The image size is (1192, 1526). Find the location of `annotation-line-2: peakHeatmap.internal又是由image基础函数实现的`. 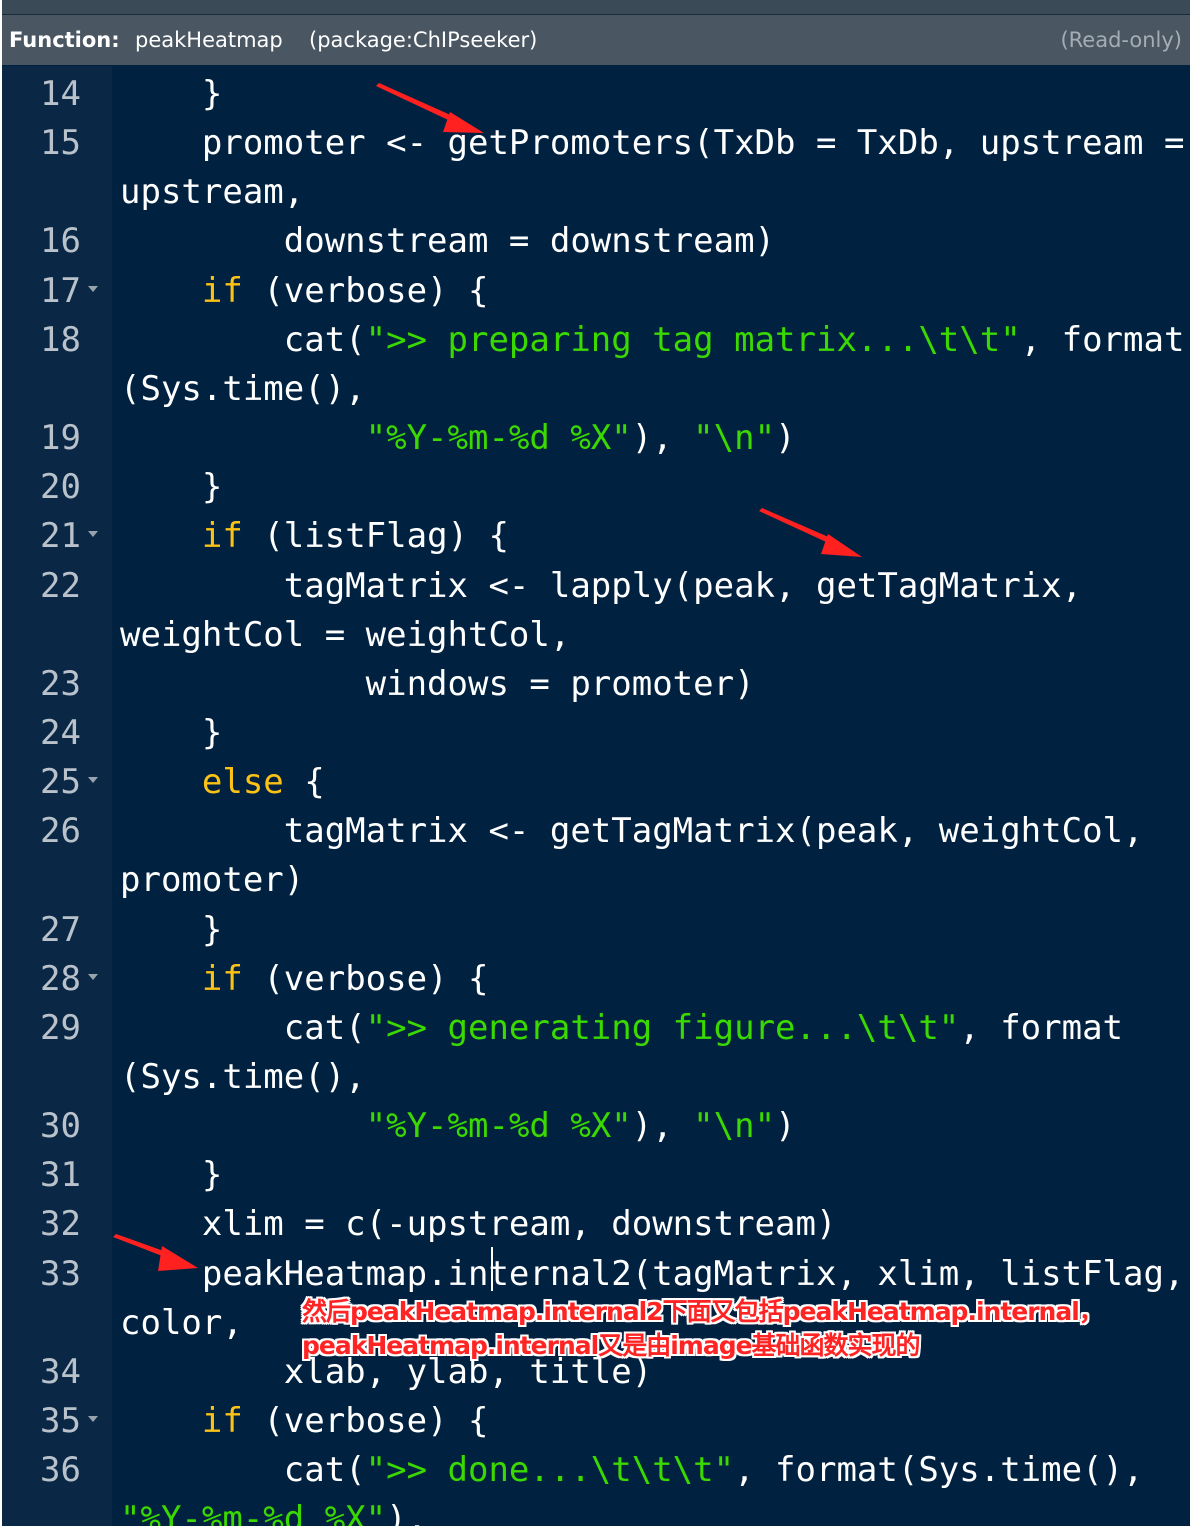

annotation-line-2: peakHeatmap.internal又是由image基础函数实现的 is located at coordinates (611, 1345).